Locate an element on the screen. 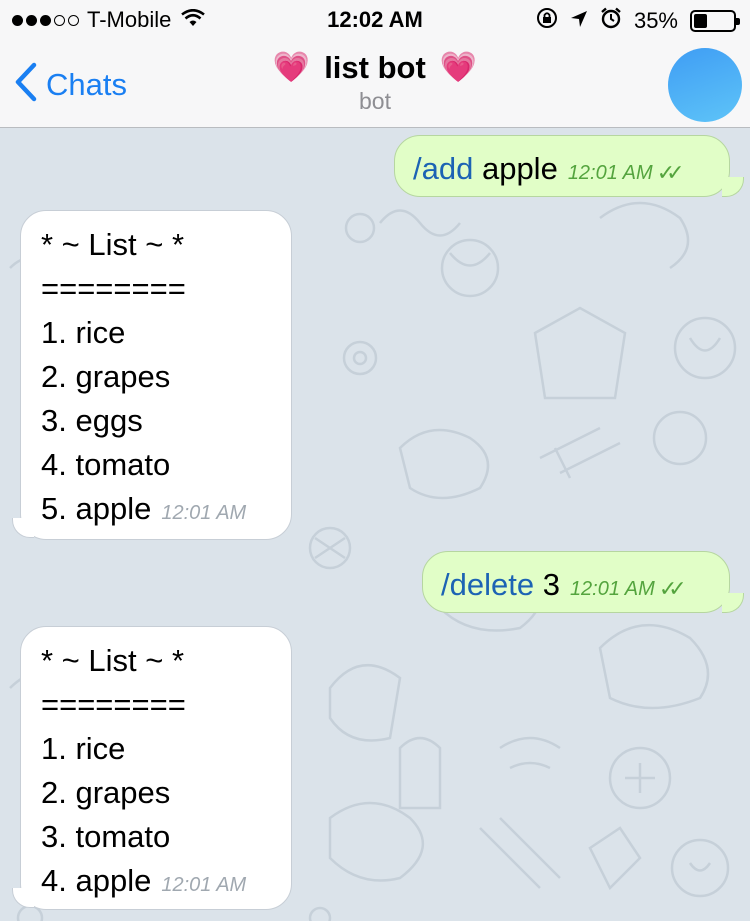 Image resolution: width=750 pixels, height=921 pixels. rotation-lock-icon is located at coordinates (547, 21).